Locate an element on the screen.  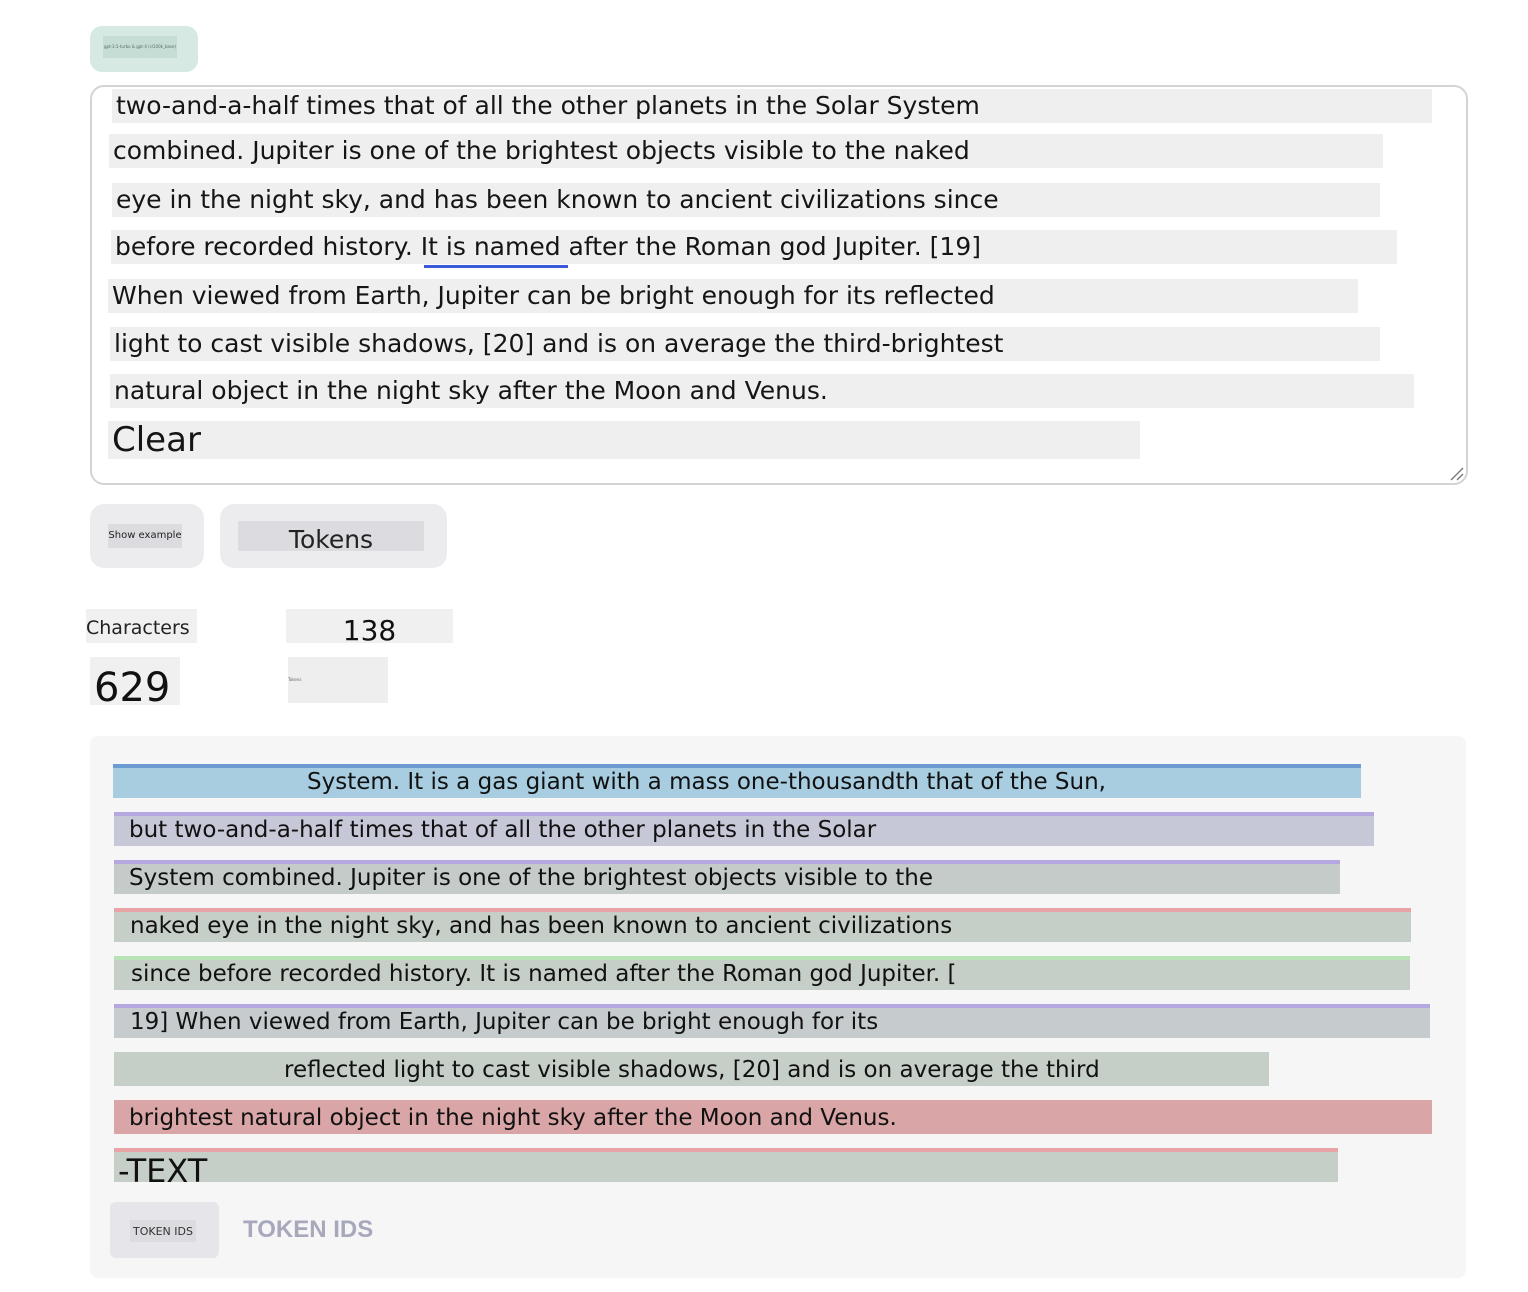
tokens-count-label: Tokens is located at coordinates (338, 680).